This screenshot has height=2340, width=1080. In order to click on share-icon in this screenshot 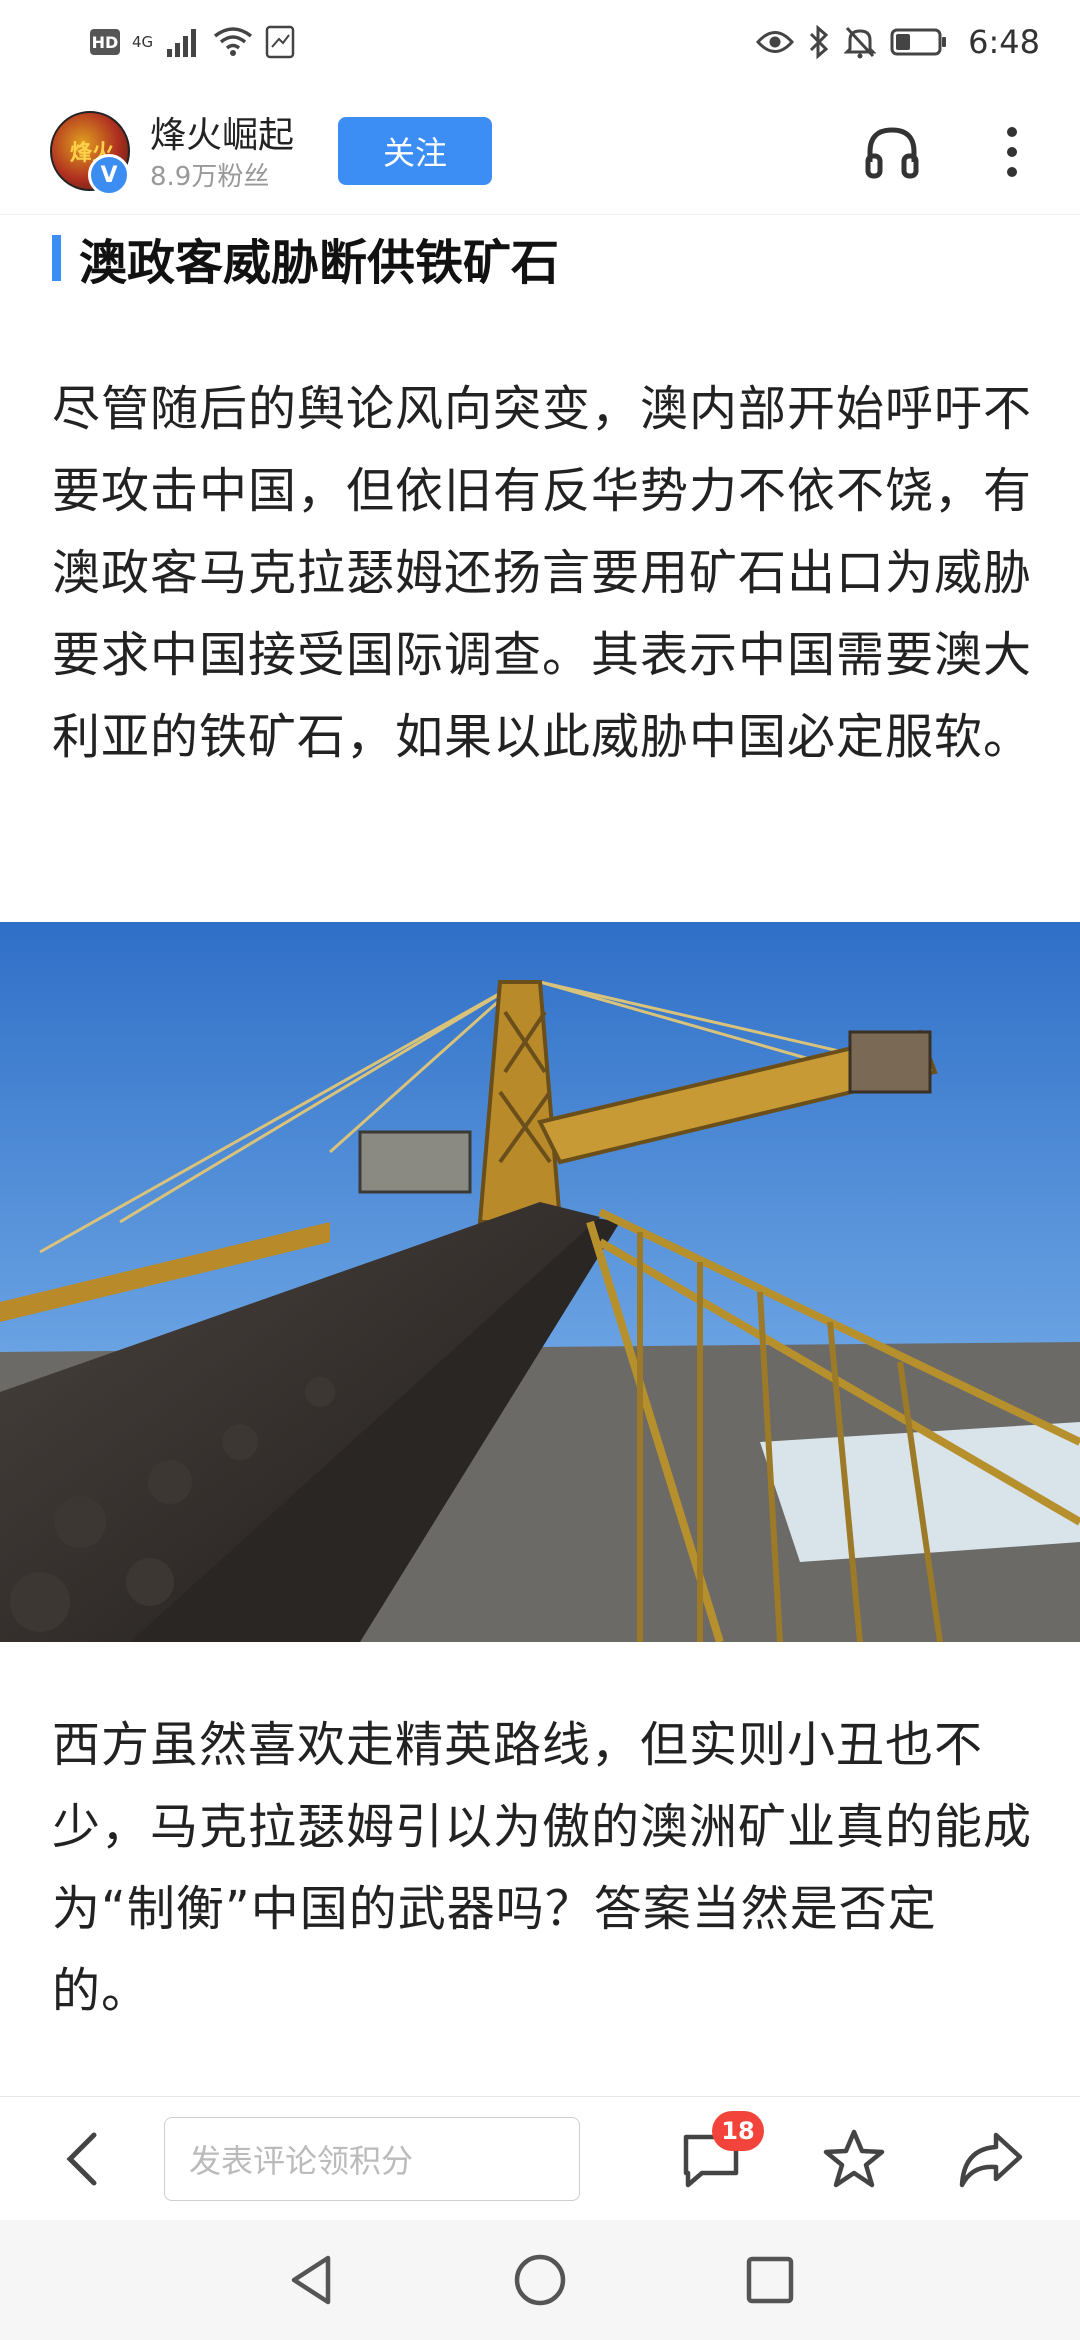, I will do `click(991, 2159)`.